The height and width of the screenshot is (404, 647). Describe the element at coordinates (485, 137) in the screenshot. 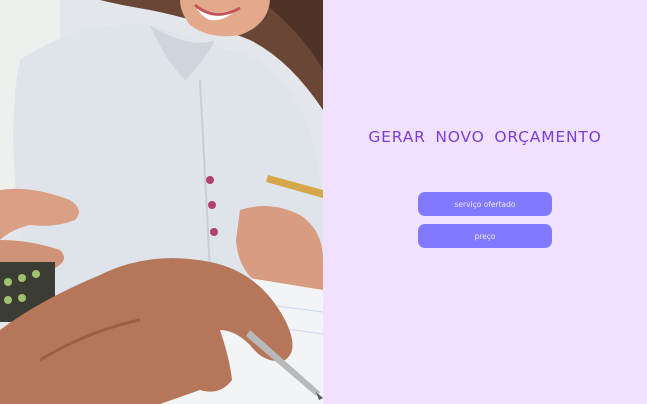

I see `page-title: GERAR NOVO ORÇAMENTO` at that location.